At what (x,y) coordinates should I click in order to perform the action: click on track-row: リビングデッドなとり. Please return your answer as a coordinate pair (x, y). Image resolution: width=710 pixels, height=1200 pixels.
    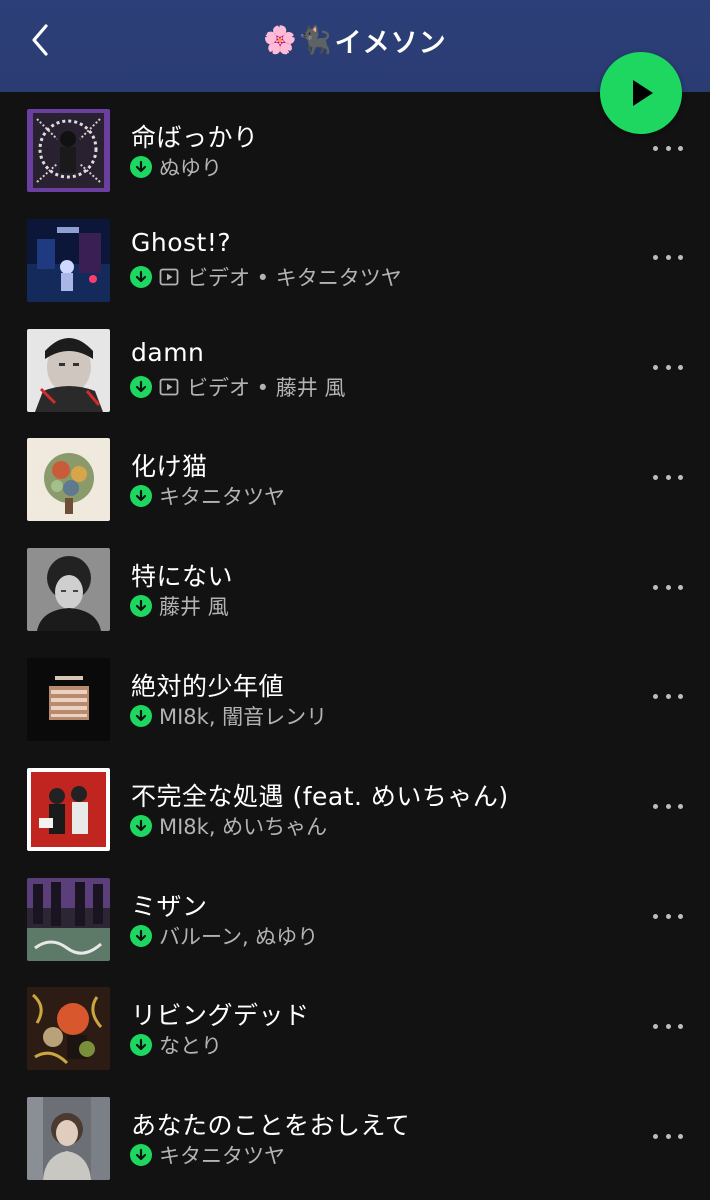
    Looking at the image, I should click on (355, 1025).